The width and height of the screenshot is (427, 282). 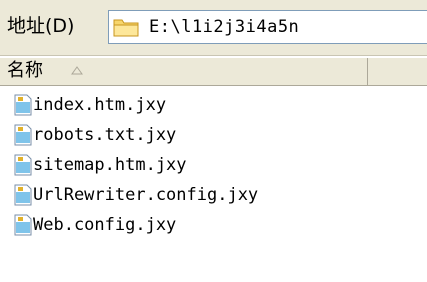 What do you see at coordinates (203, 105) in the screenshot?
I see `list-item: index.htm.jxy` at bounding box center [203, 105].